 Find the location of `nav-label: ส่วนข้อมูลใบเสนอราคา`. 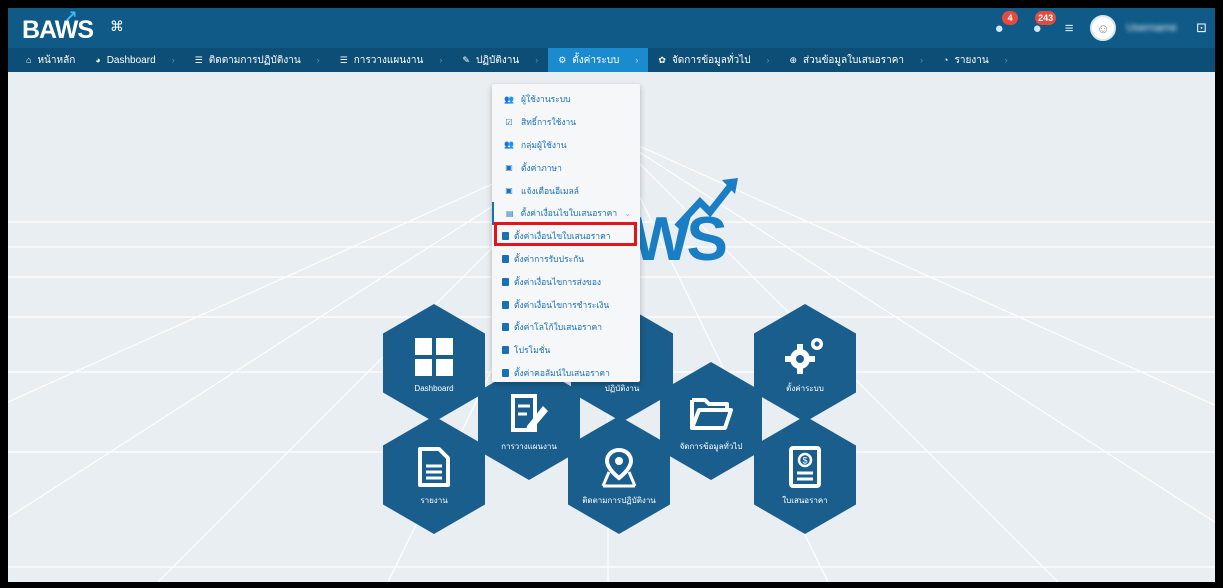

nav-label: ส่วนข้อมูลใบเสนอราคา is located at coordinates (854, 60).